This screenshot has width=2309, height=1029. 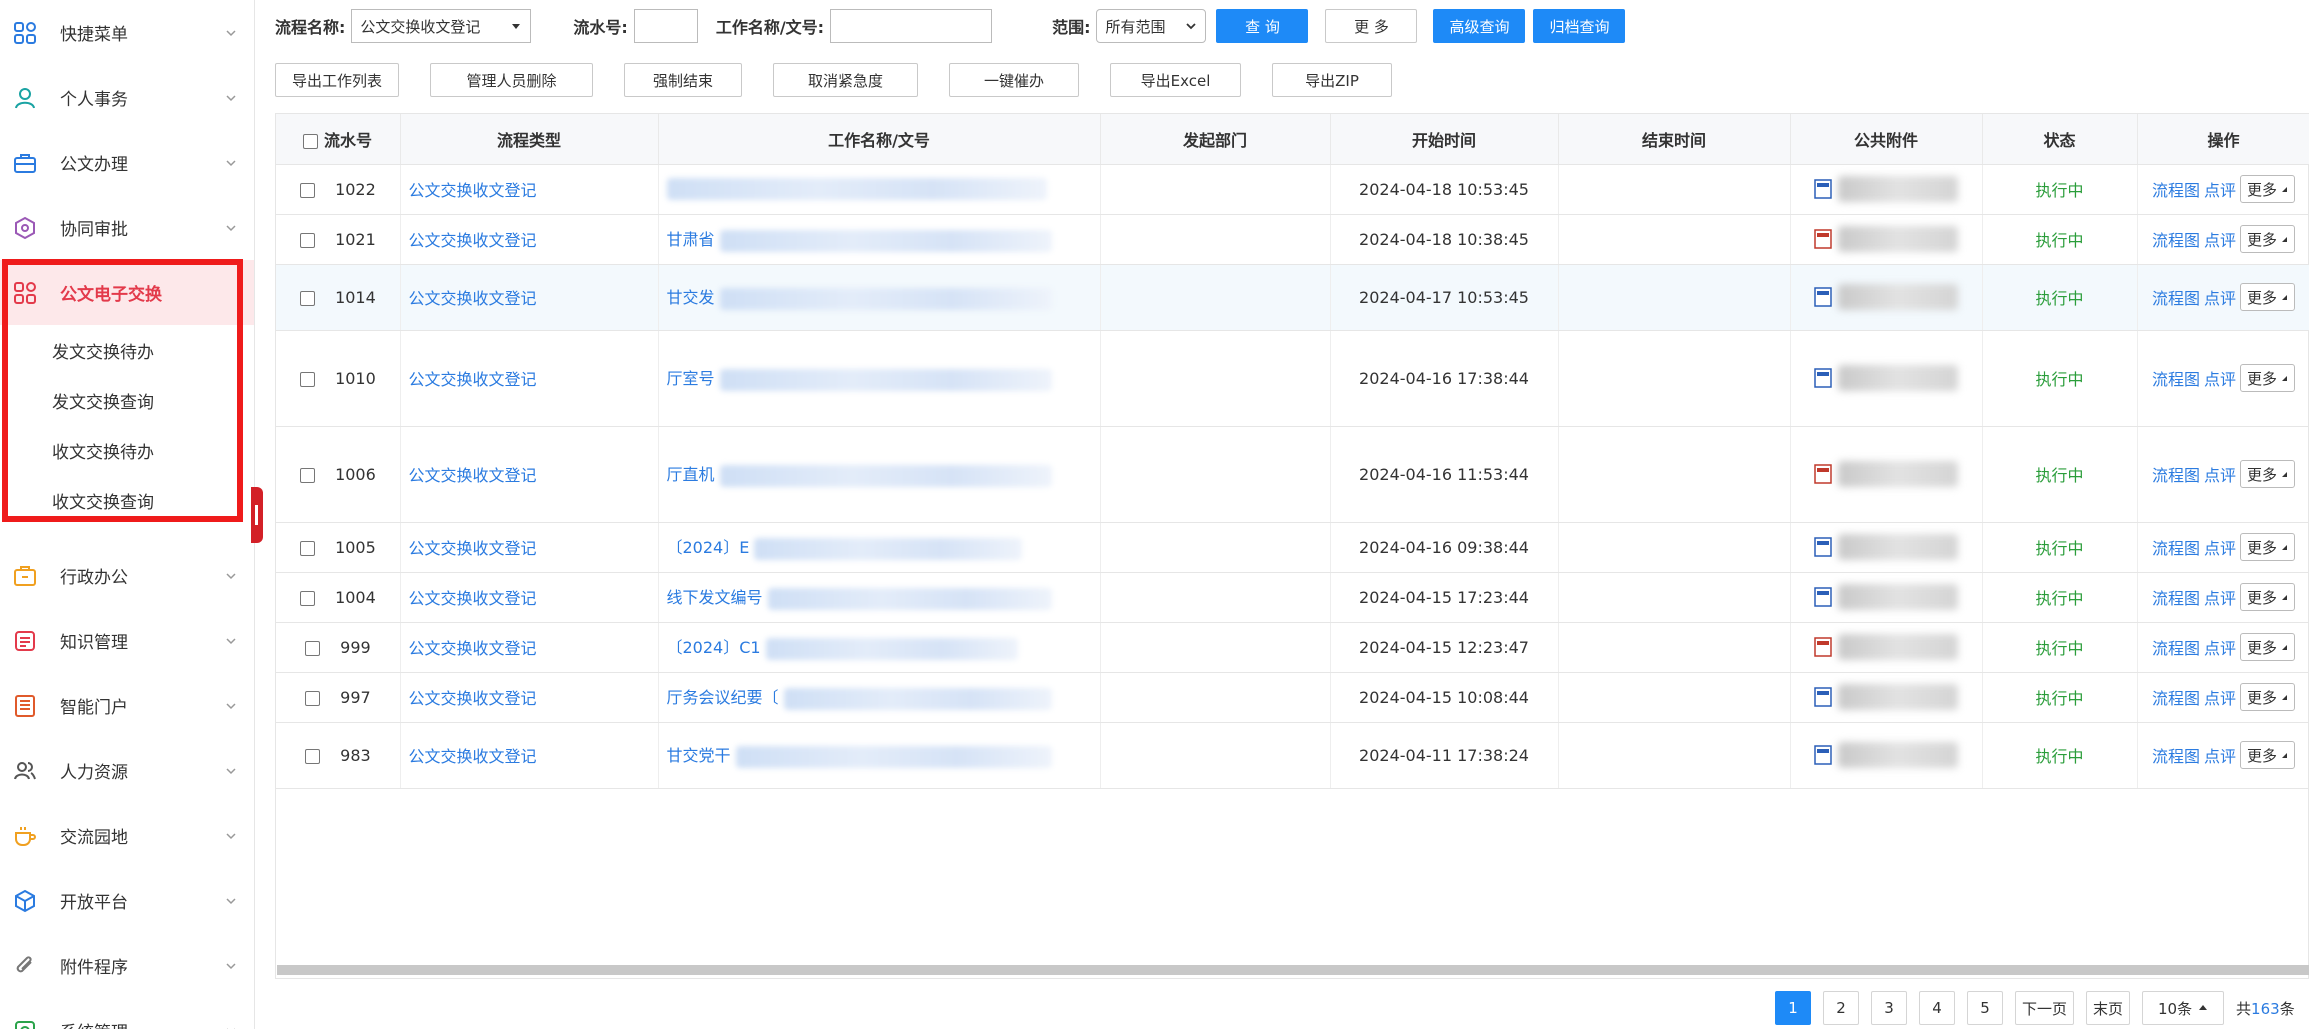 What do you see at coordinates (127, 770) in the screenshot?
I see `sidebar-item-hr: 人力资源` at bounding box center [127, 770].